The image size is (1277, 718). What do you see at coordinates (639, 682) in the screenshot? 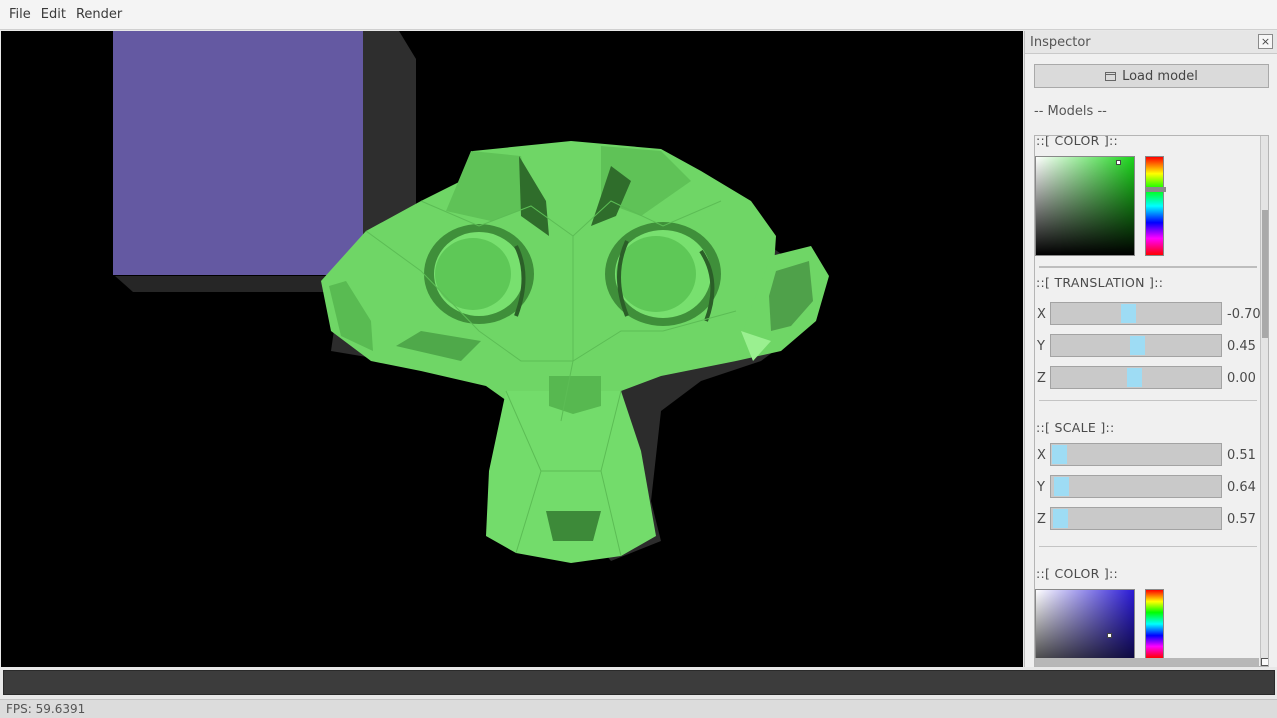
I see `console-bar` at bounding box center [639, 682].